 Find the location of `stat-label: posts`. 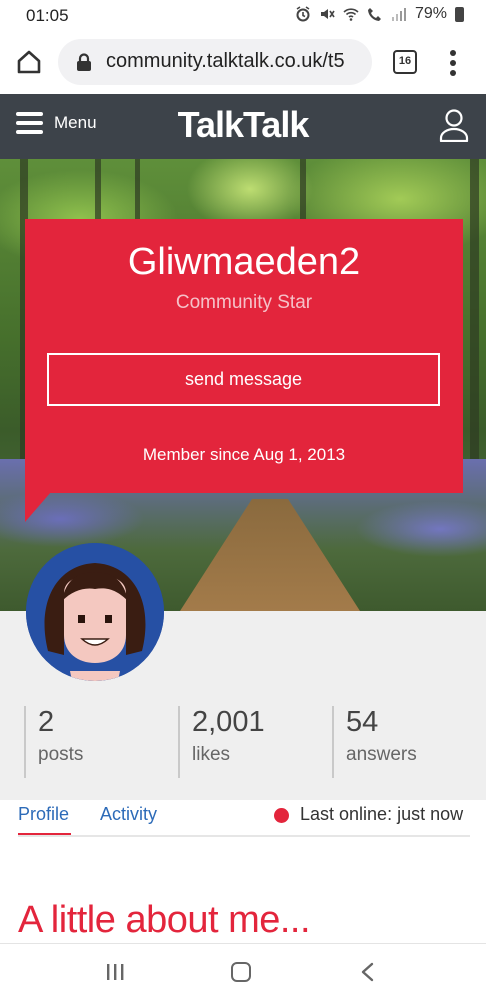

stat-label: posts is located at coordinates (61, 754).